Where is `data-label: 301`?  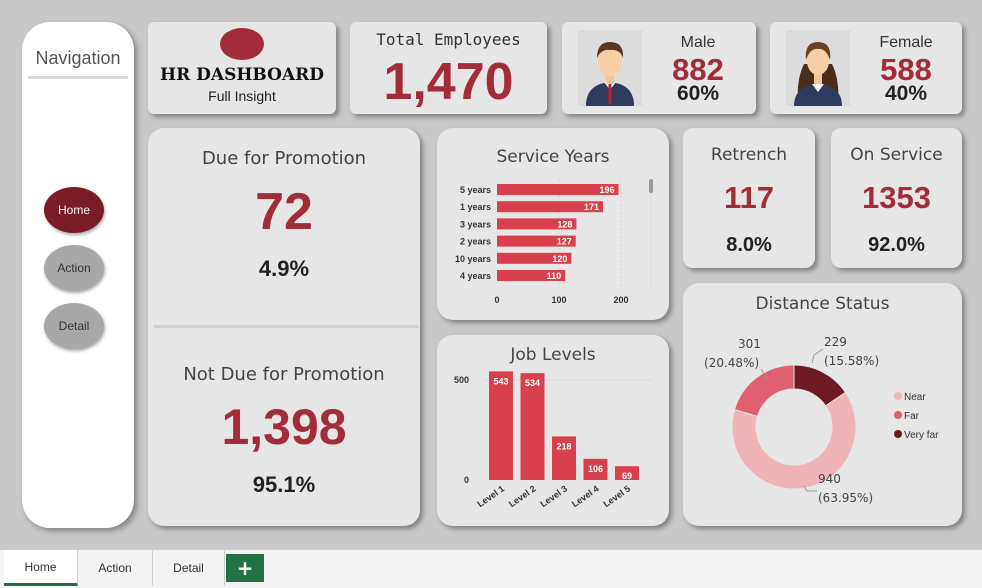 data-label: 301 is located at coordinates (749, 344).